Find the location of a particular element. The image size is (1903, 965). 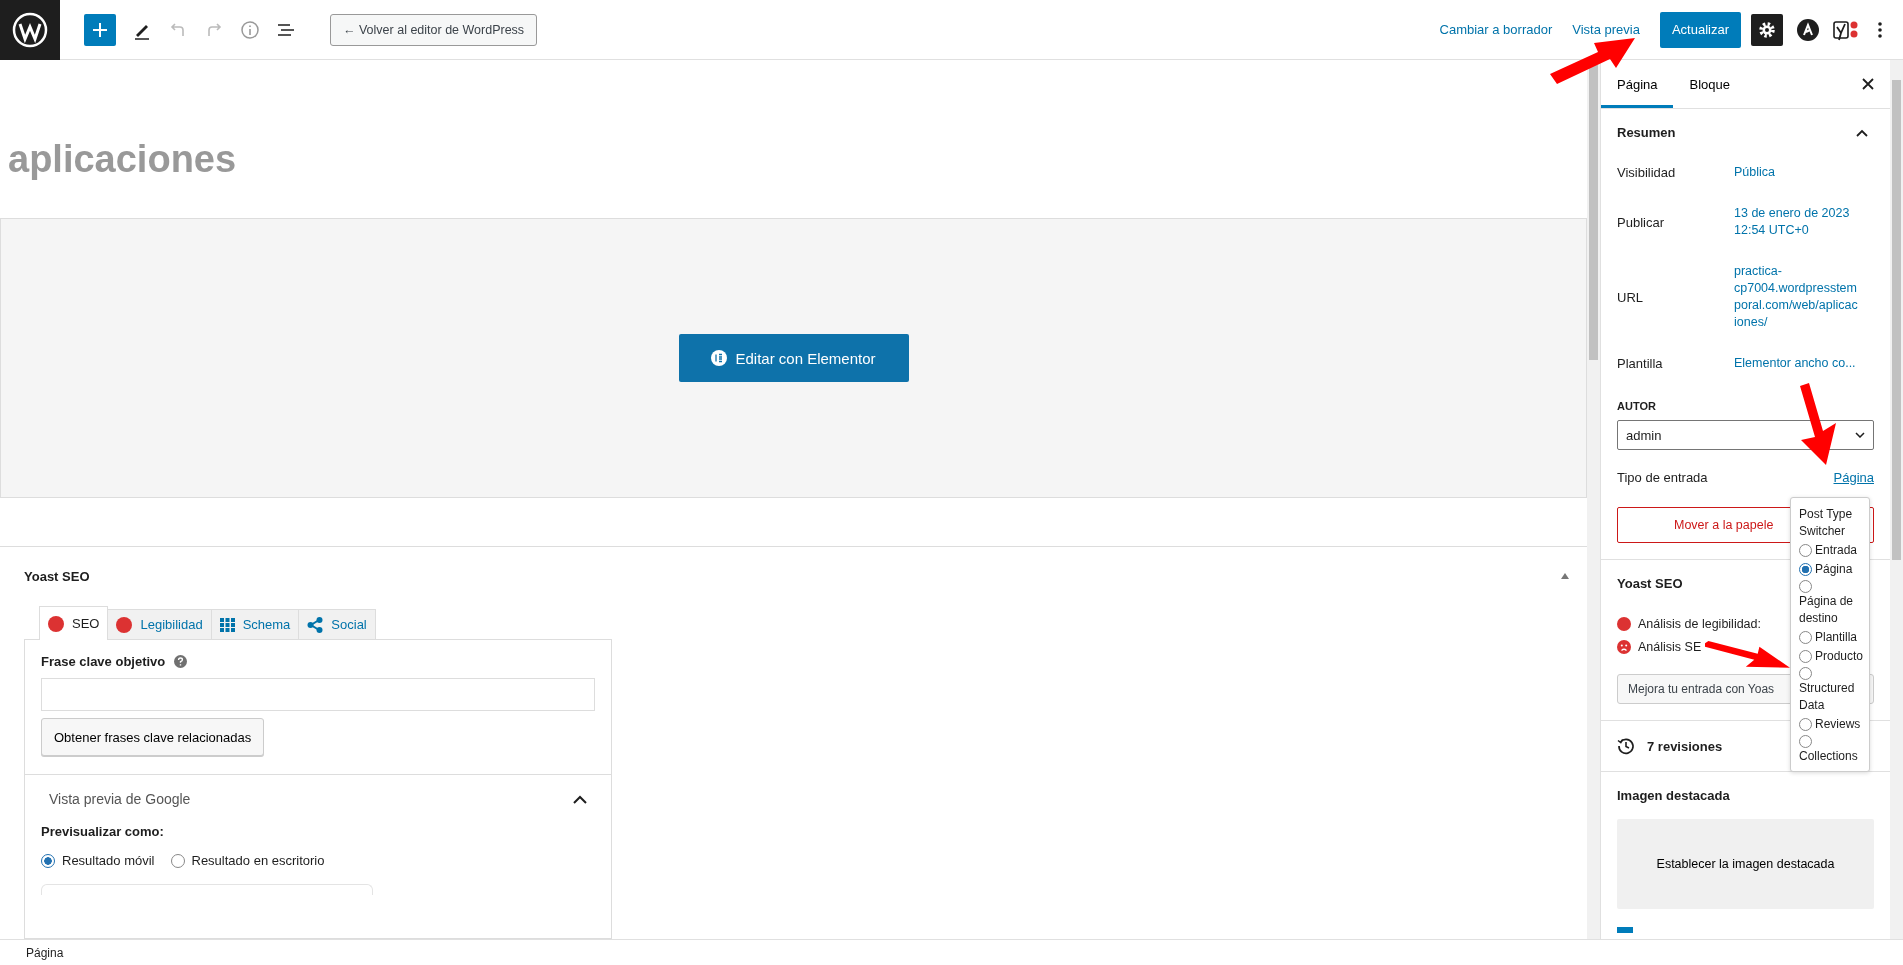

analysis-text: Análisis SE is located at coordinates (1670, 647).